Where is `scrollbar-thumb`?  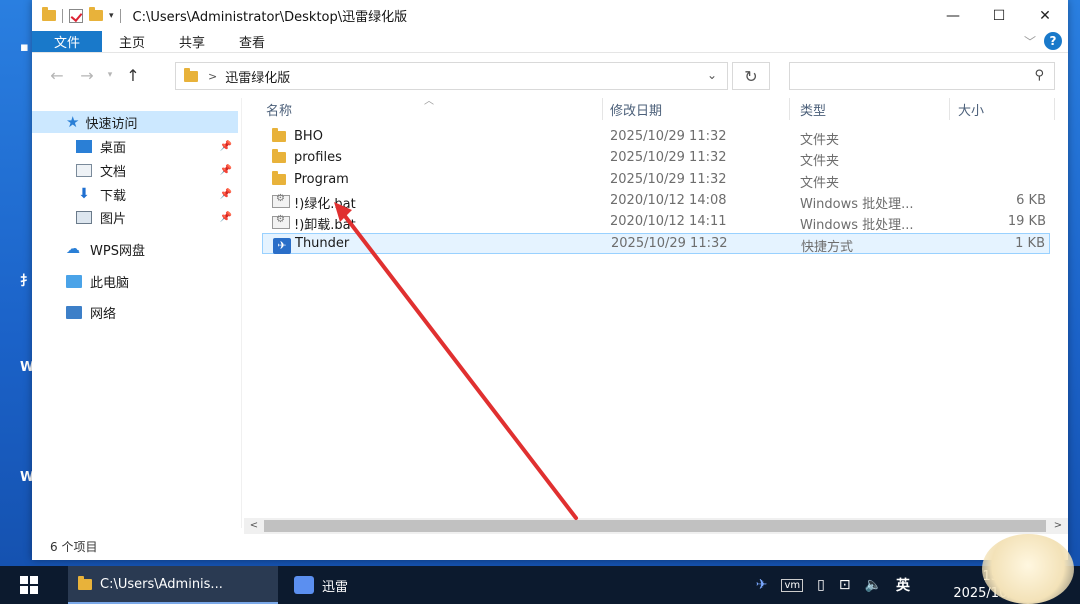 scrollbar-thumb is located at coordinates (655, 526).